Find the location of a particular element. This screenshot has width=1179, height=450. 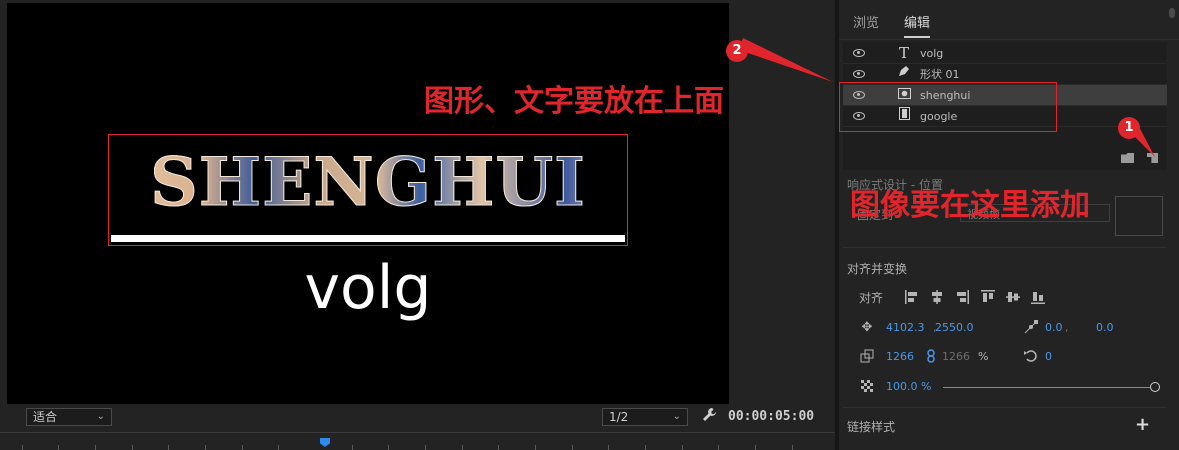

badge-1: 1 is located at coordinates (1129, 128).